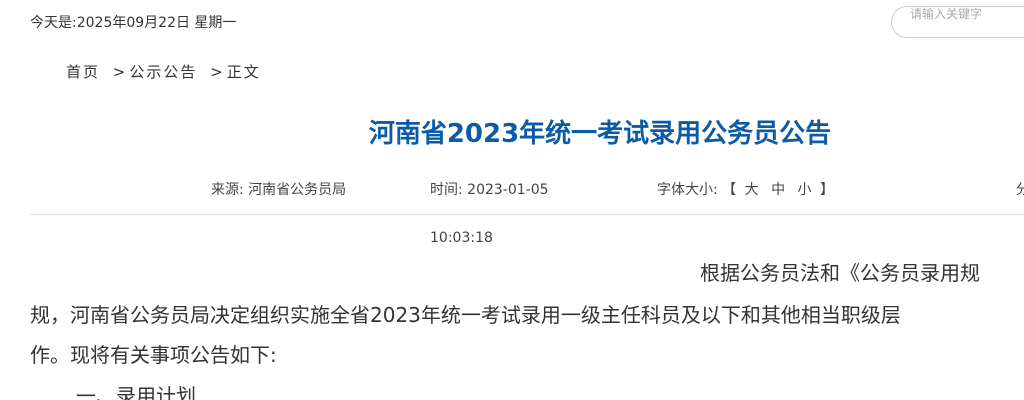  What do you see at coordinates (153, 355) in the screenshot?
I see `paragraph-line: 作。现将有关事项公告如下:` at bounding box center [153, 355].